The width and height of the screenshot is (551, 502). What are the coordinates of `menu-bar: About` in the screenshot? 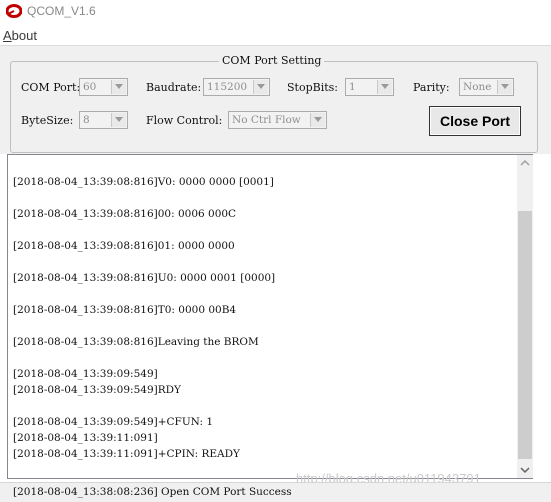 It's located at (275, 35).